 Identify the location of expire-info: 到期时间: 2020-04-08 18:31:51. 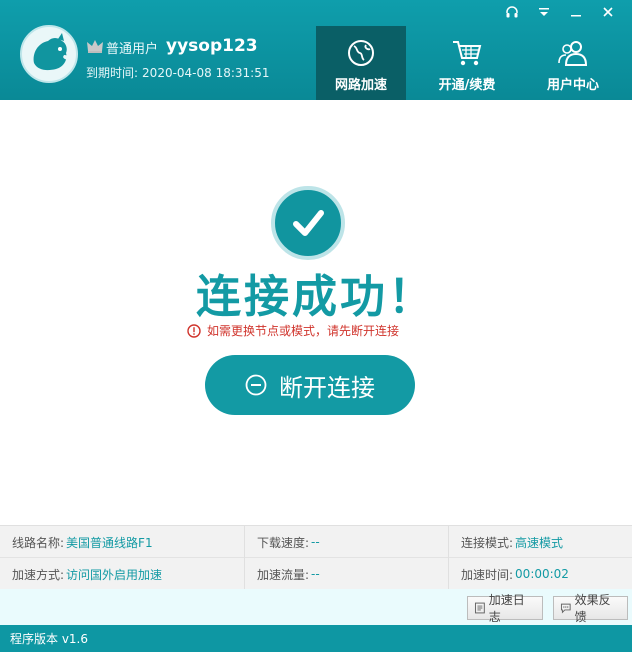
(178, 72).